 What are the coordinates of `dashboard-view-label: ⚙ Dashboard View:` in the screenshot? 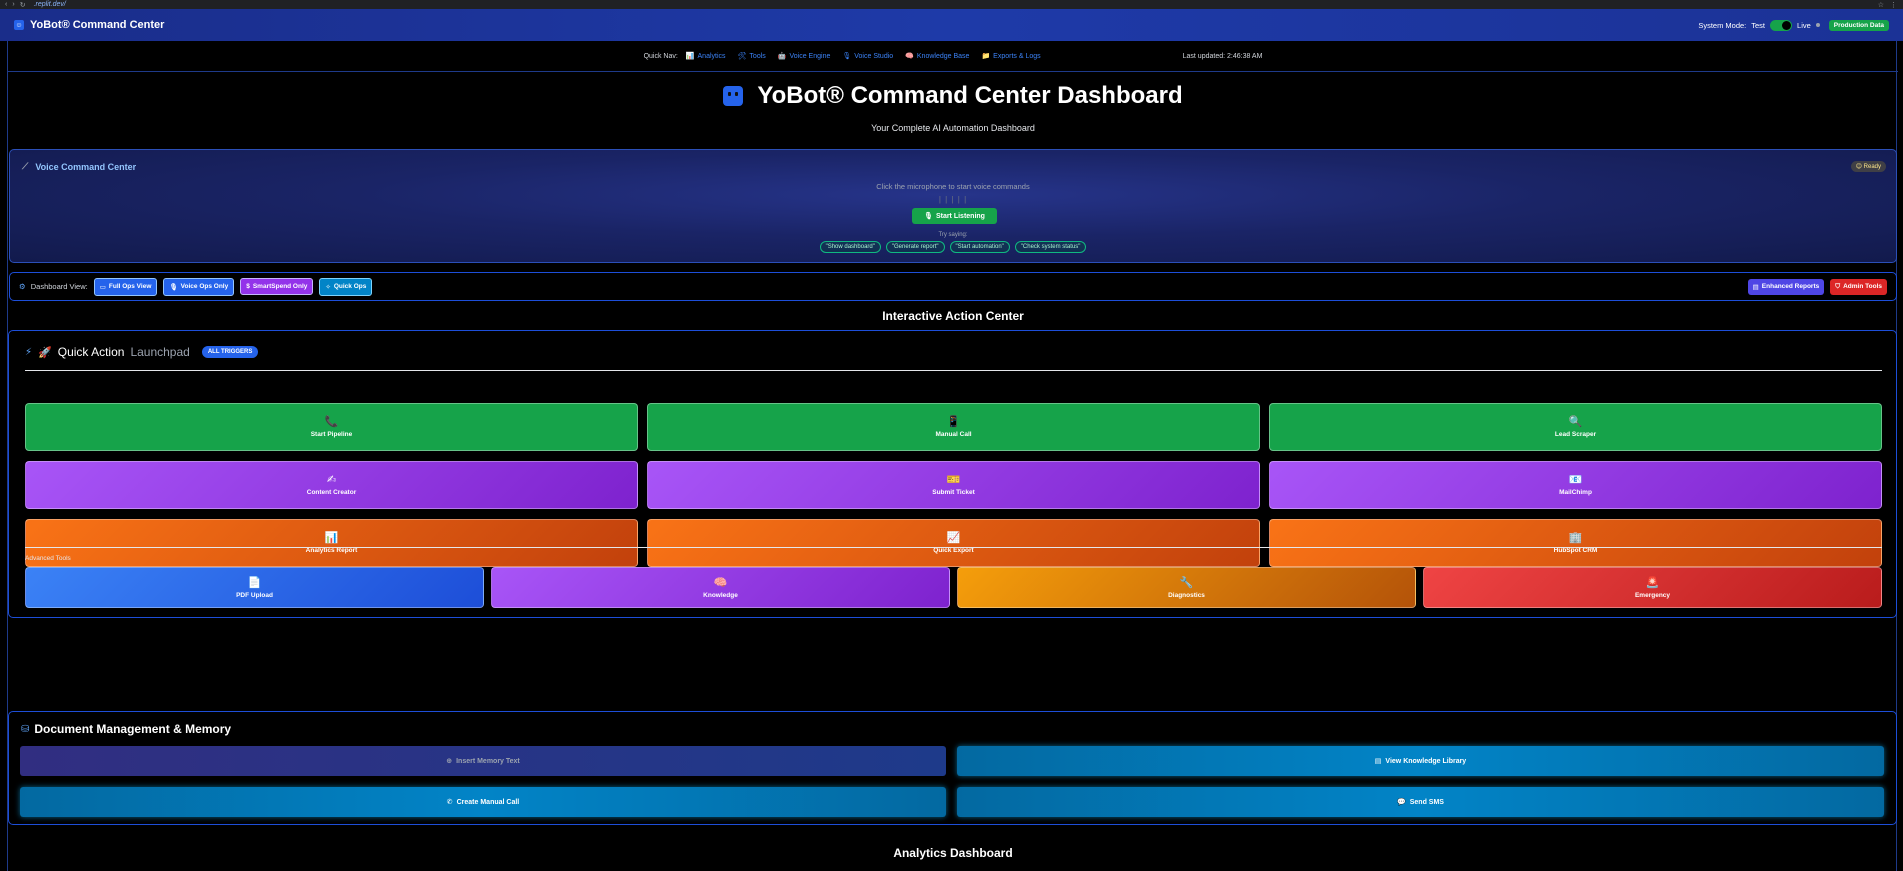 It's located at (53, 286).